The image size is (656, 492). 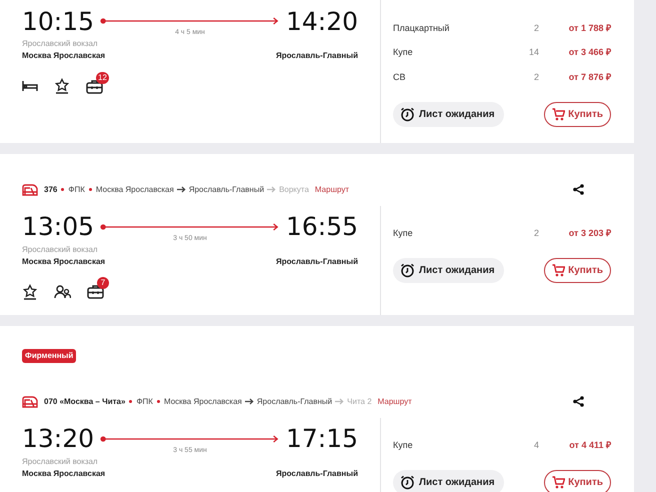 I want to click on seat-count: 14, so click(x=533, y=52).